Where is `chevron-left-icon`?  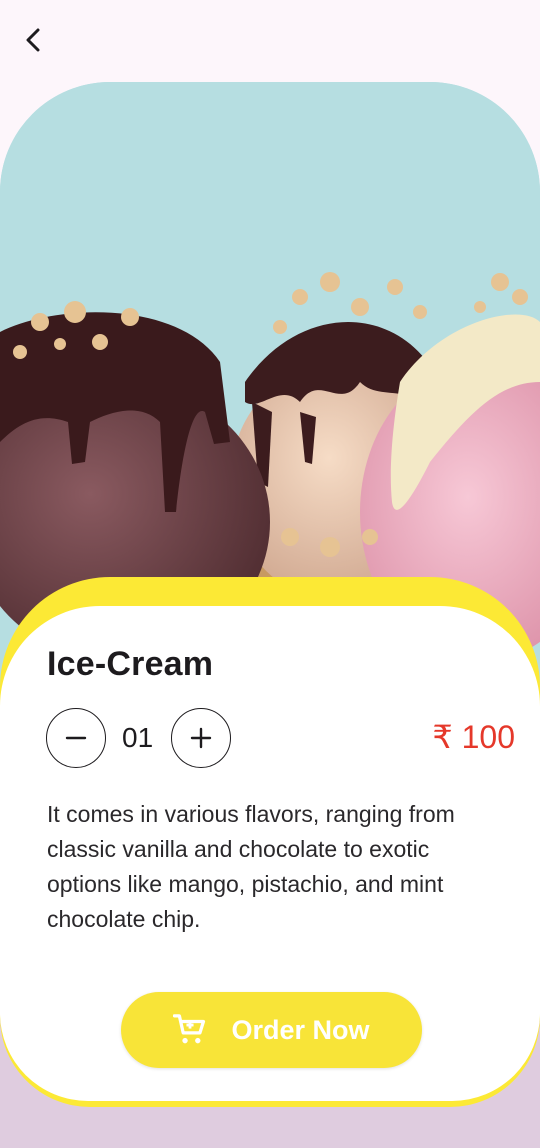
chevron-left-icon is located at coordinates (33, 40).